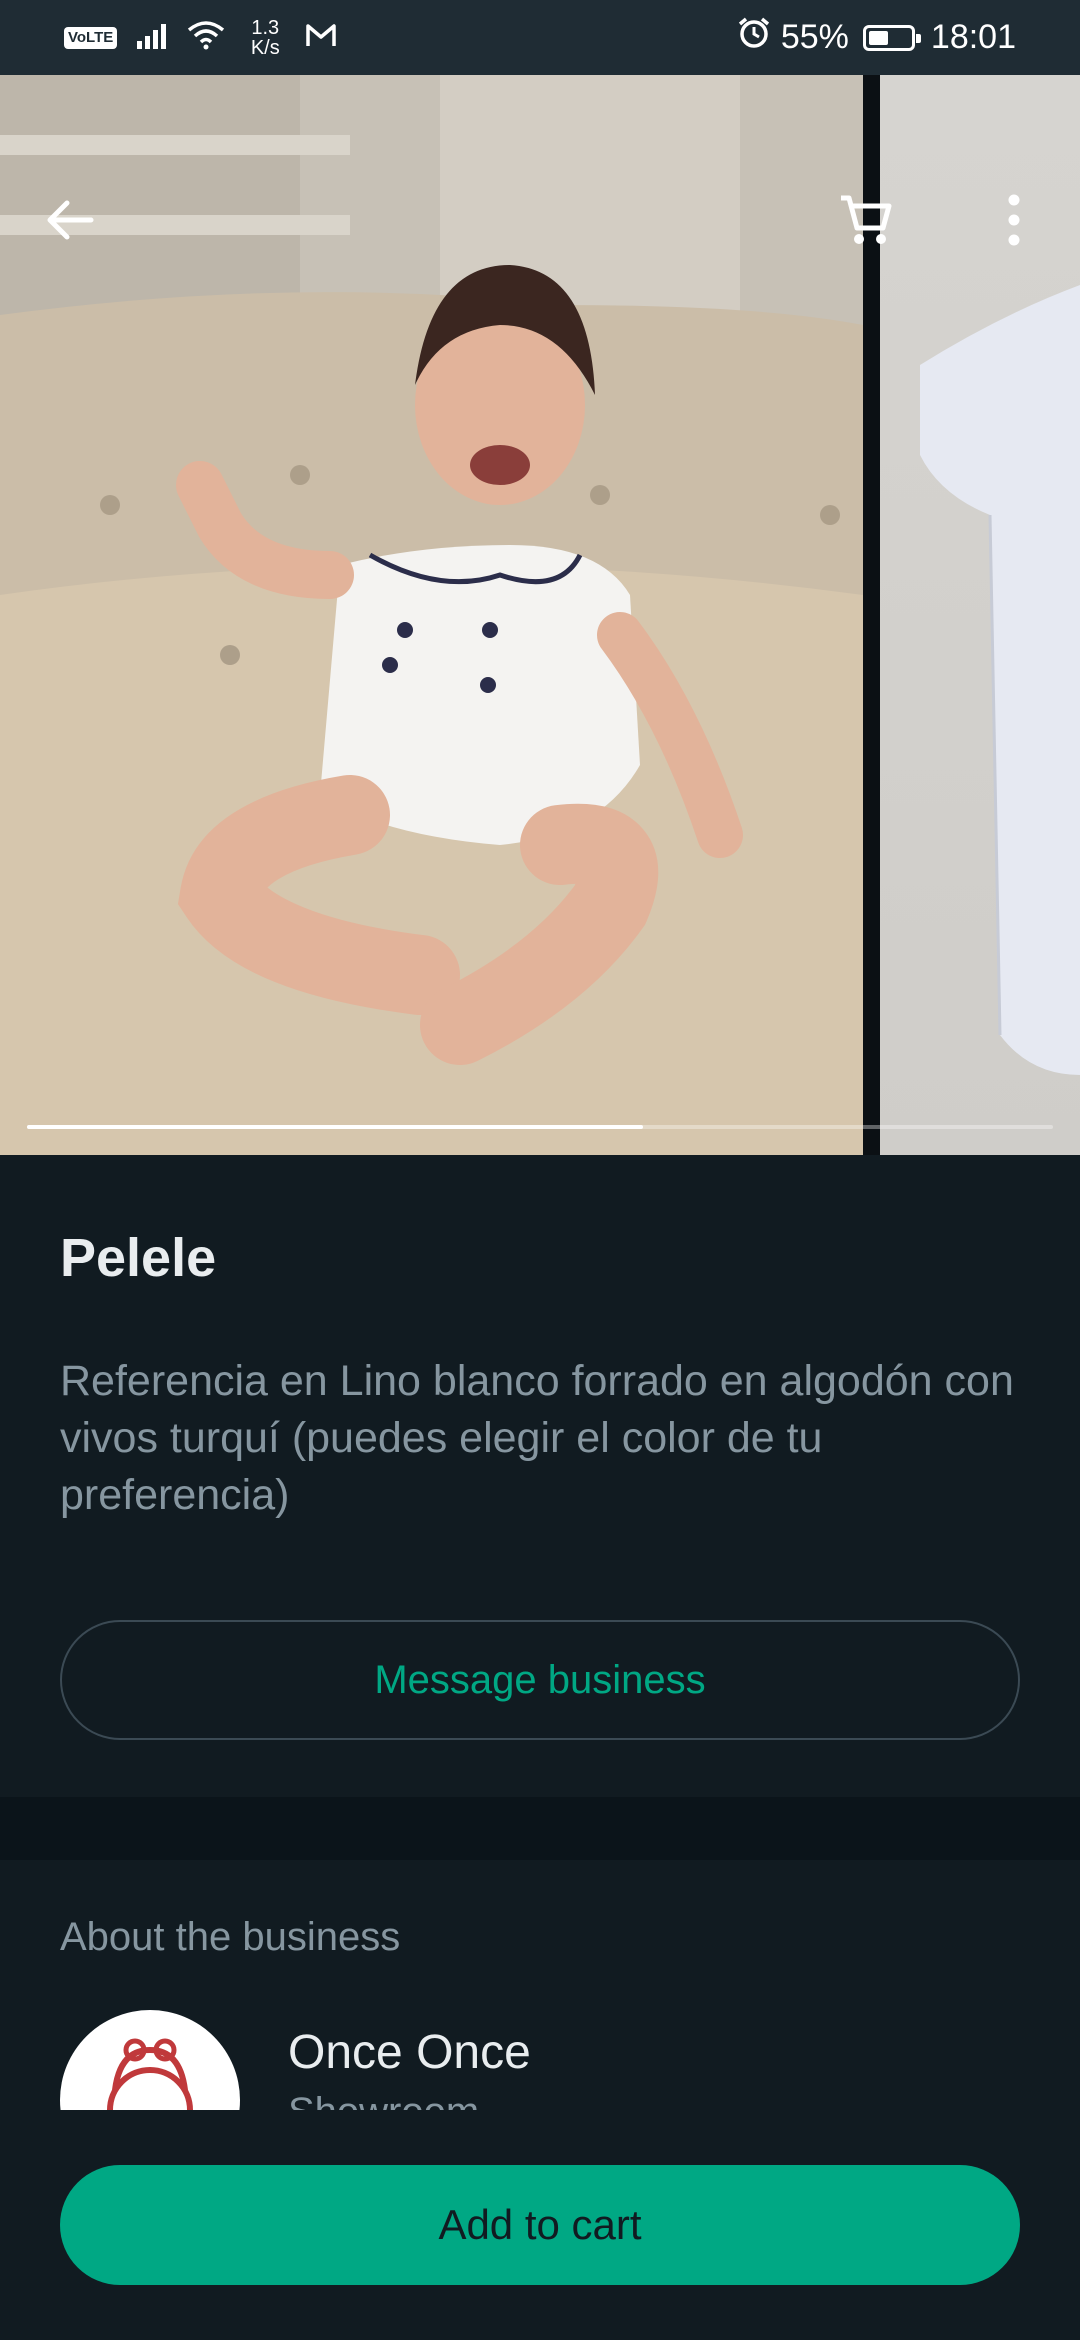  I want to click on signal-icon, so click(152, 37).